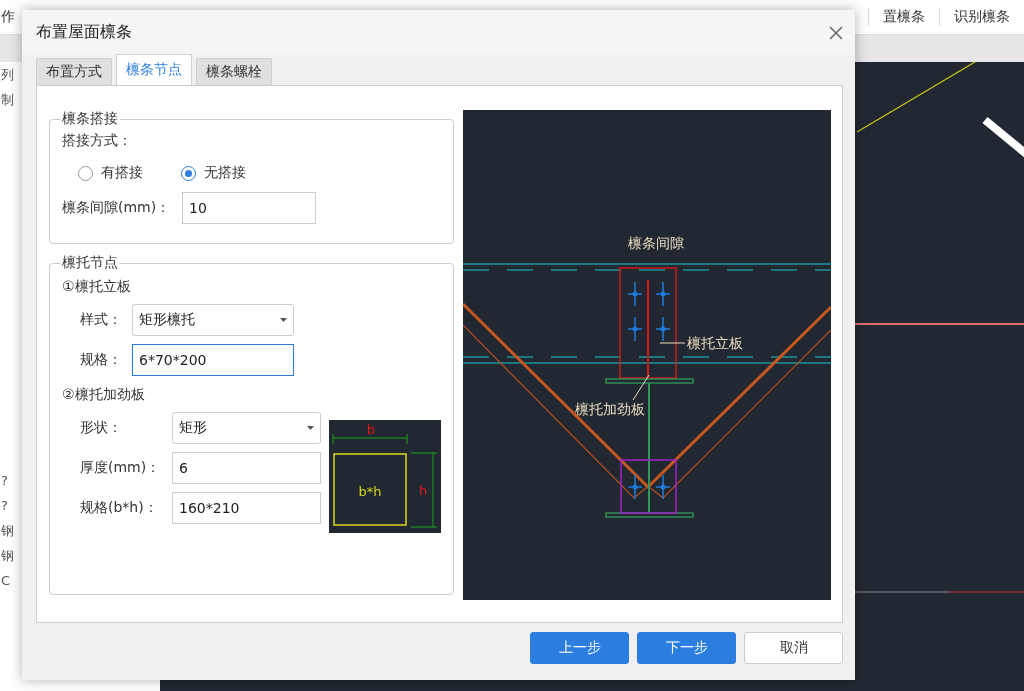  What do you see at coordinates (715, 343) in the screenshot?
I see `diagram-label: 檩托立板` at bounding box center [715, 343].